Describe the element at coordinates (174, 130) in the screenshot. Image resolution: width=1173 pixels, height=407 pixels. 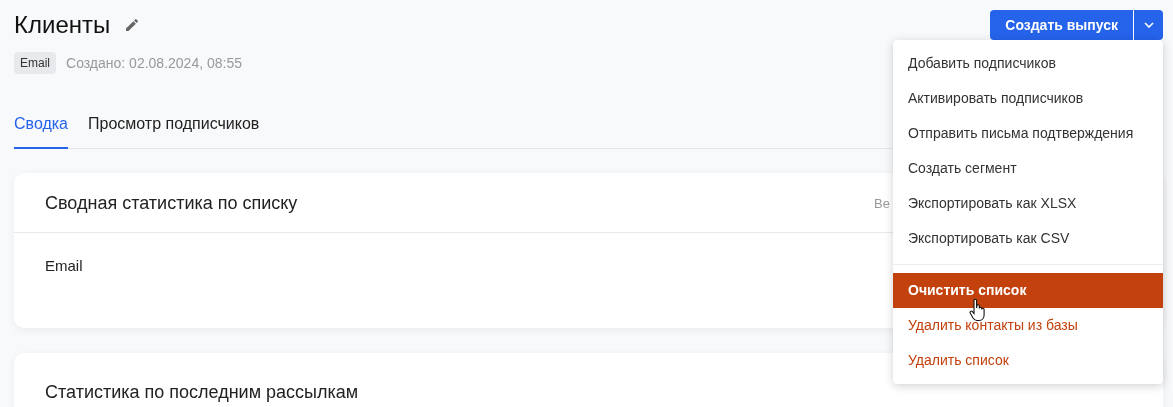
I see `tab: Просмотр подписчиков` at that location.